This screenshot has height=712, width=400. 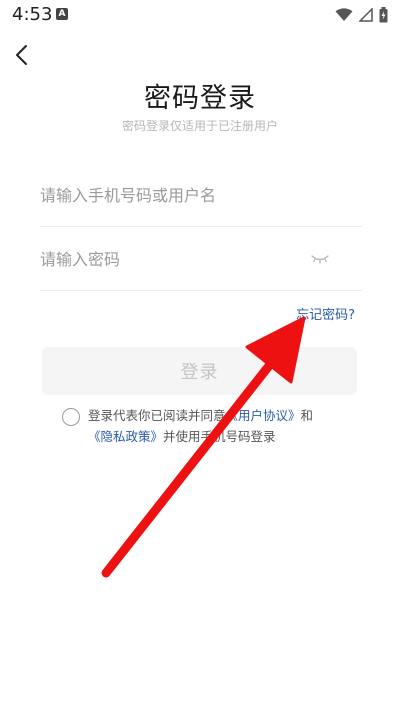 I want to click on agreement-and: 和, so click(x=307, y=415).